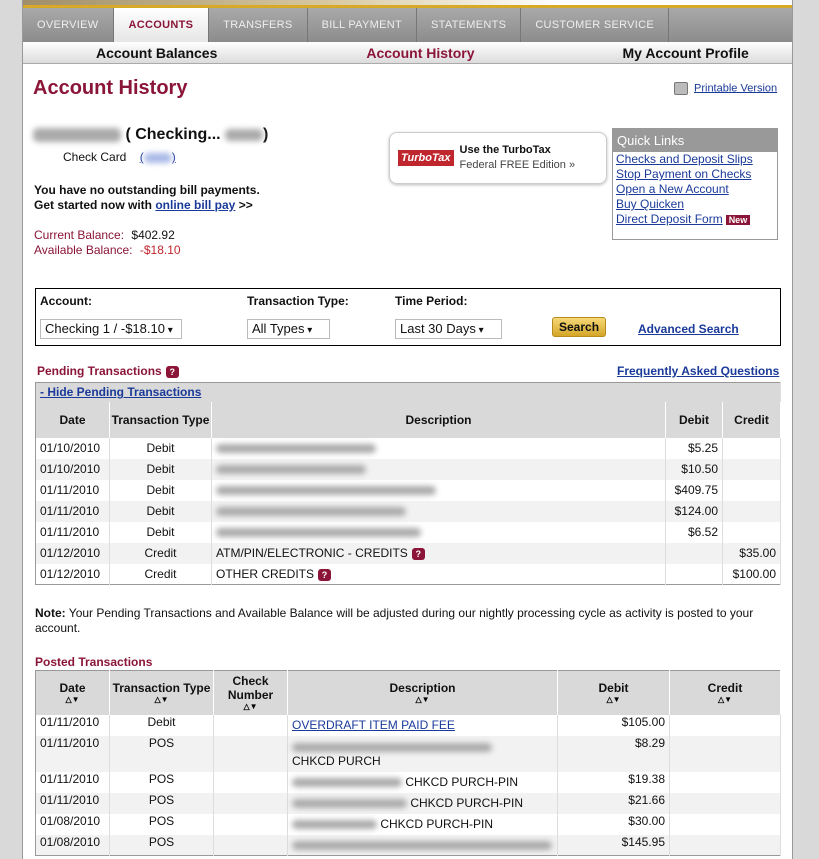 This screenshot has width=819, height=859. I want to click on tab-overview: OVERVIEW, so click(68, 25).